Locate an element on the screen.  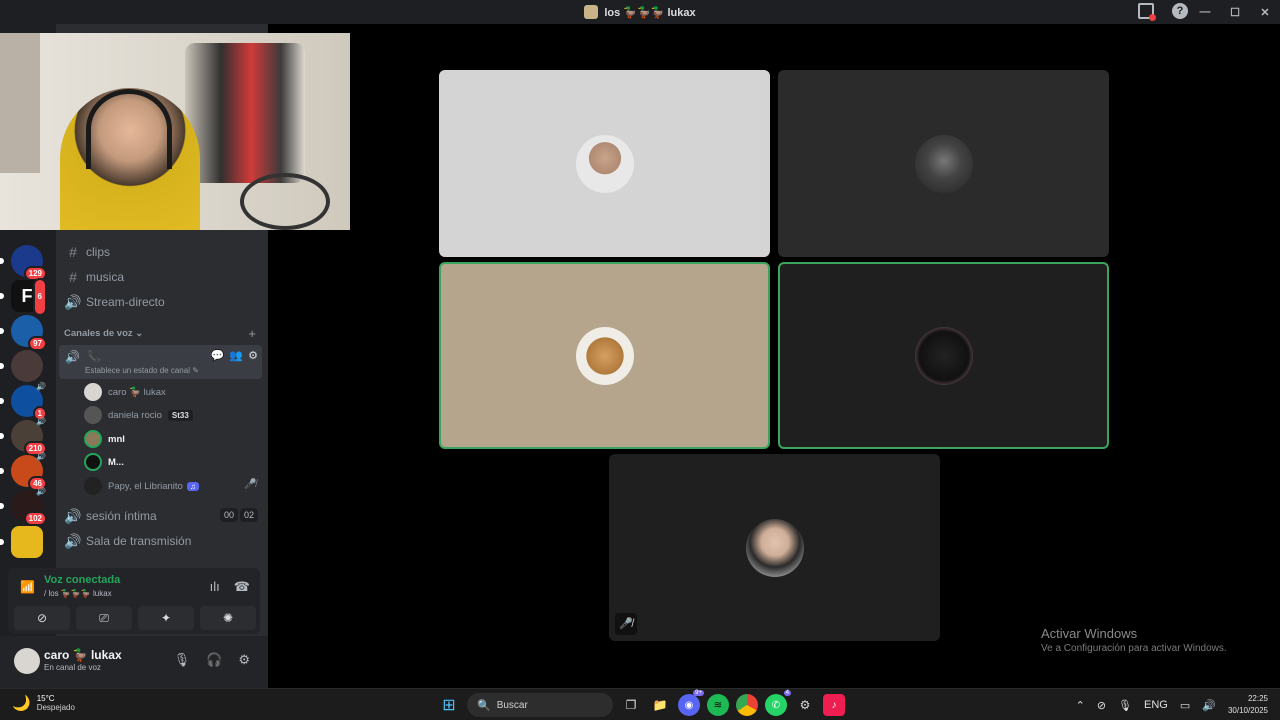
coats-background is located at coordinates (245, 113).